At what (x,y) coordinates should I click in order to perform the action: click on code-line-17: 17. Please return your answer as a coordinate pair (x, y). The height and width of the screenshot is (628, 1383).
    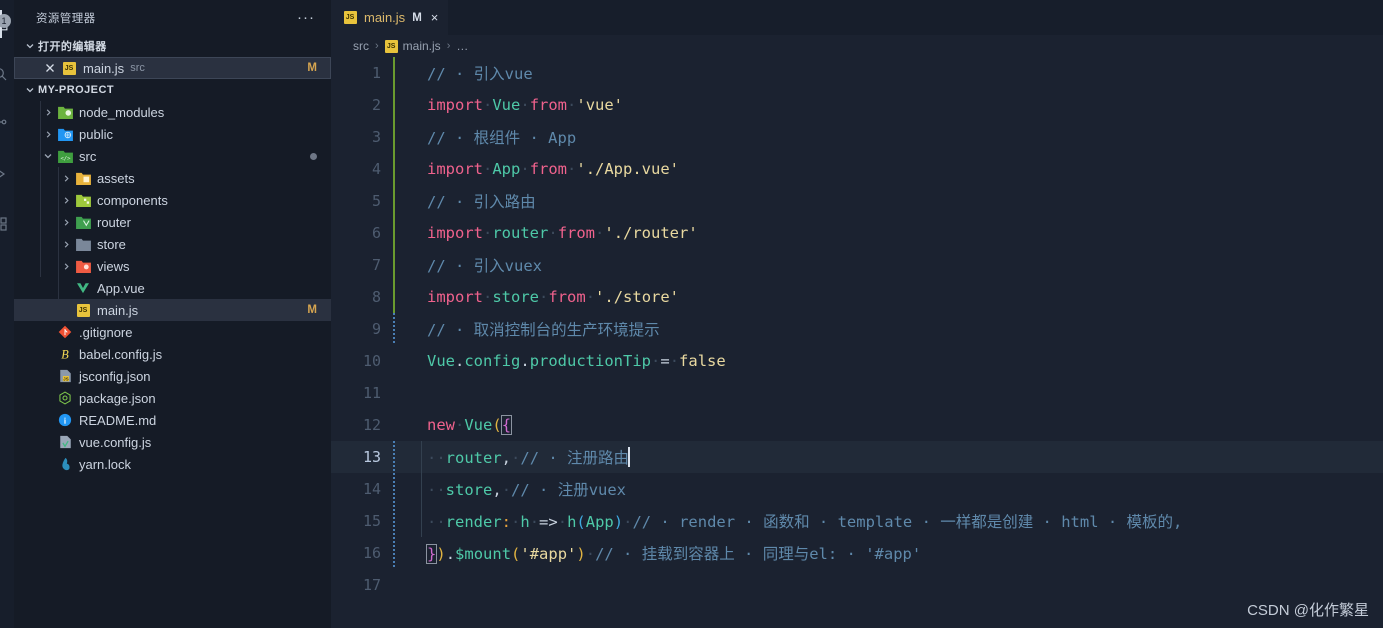
    Looking at the image, I should click on (857, 585).